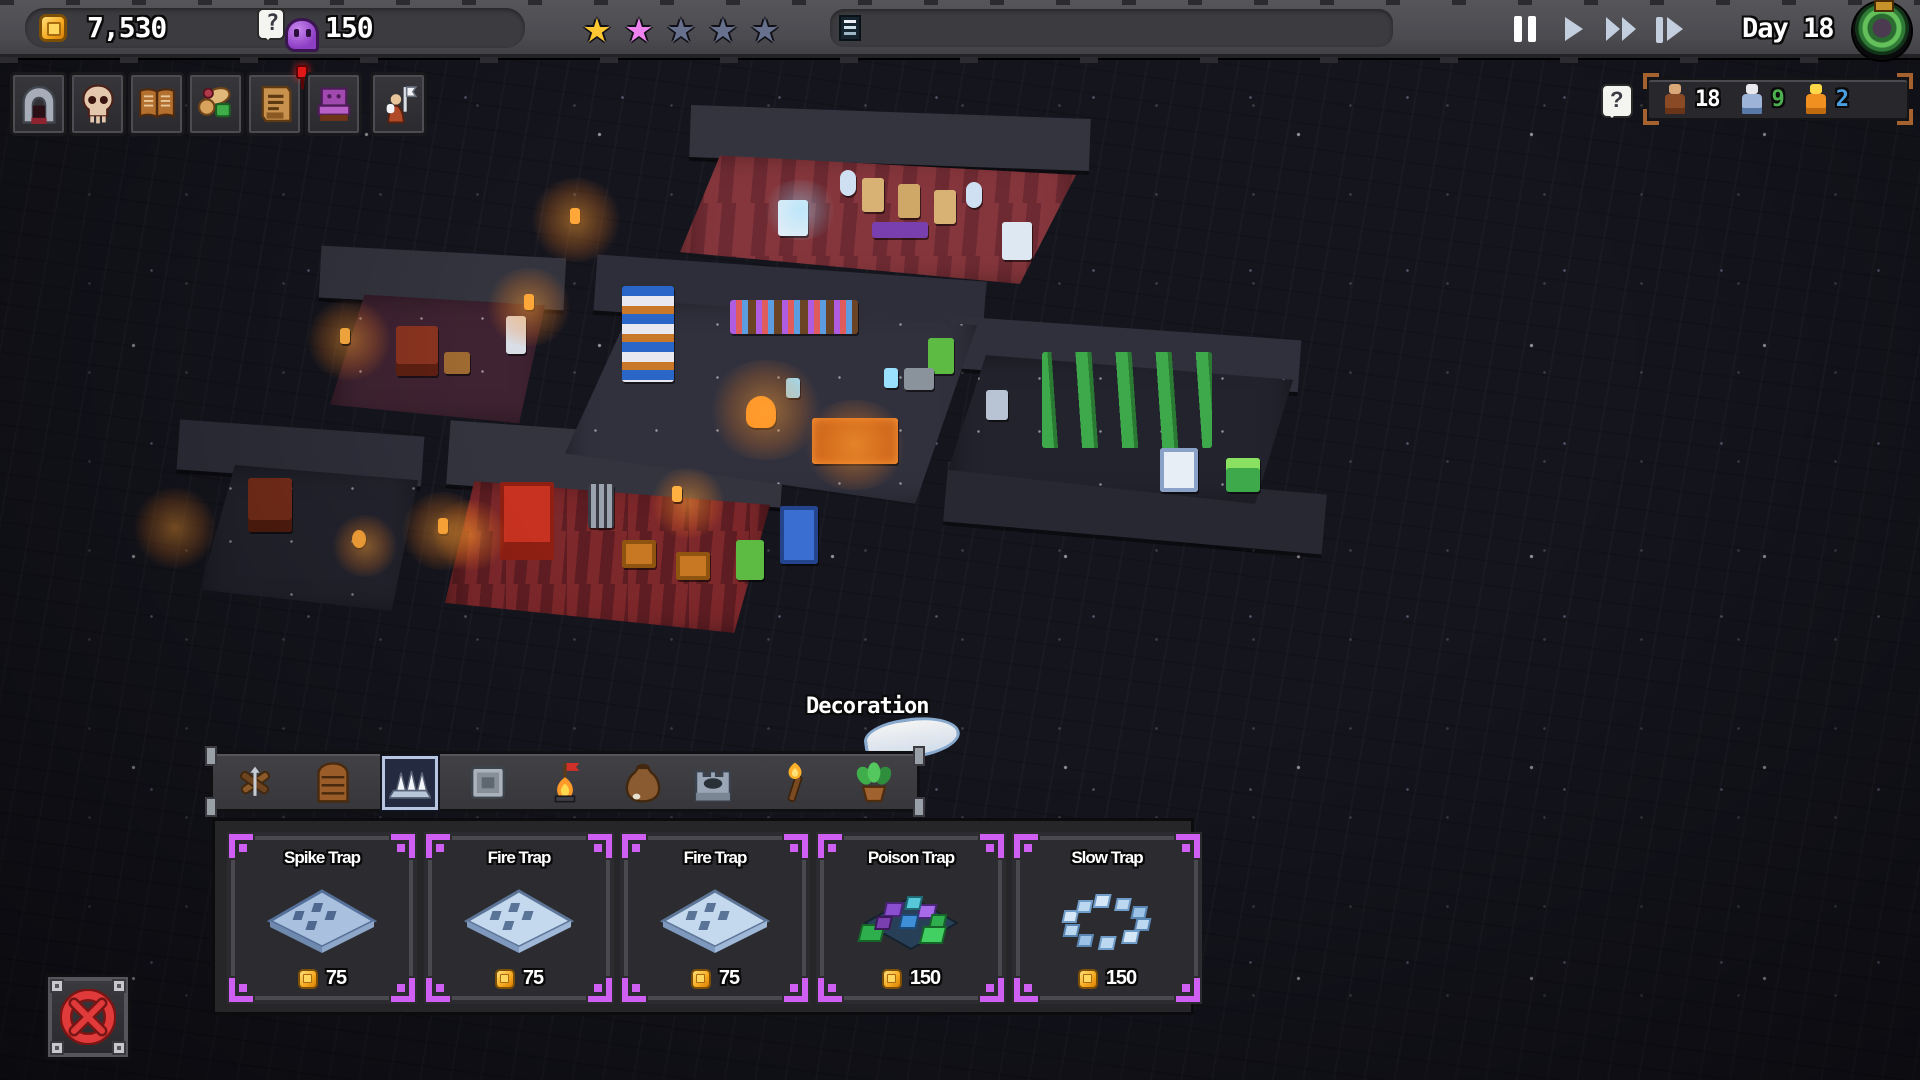 The width and height of the screenshot is (1920, 1080). Describe the element at coordinates (255, 782) in the screenshot. I see `tab-ballista` at that location.